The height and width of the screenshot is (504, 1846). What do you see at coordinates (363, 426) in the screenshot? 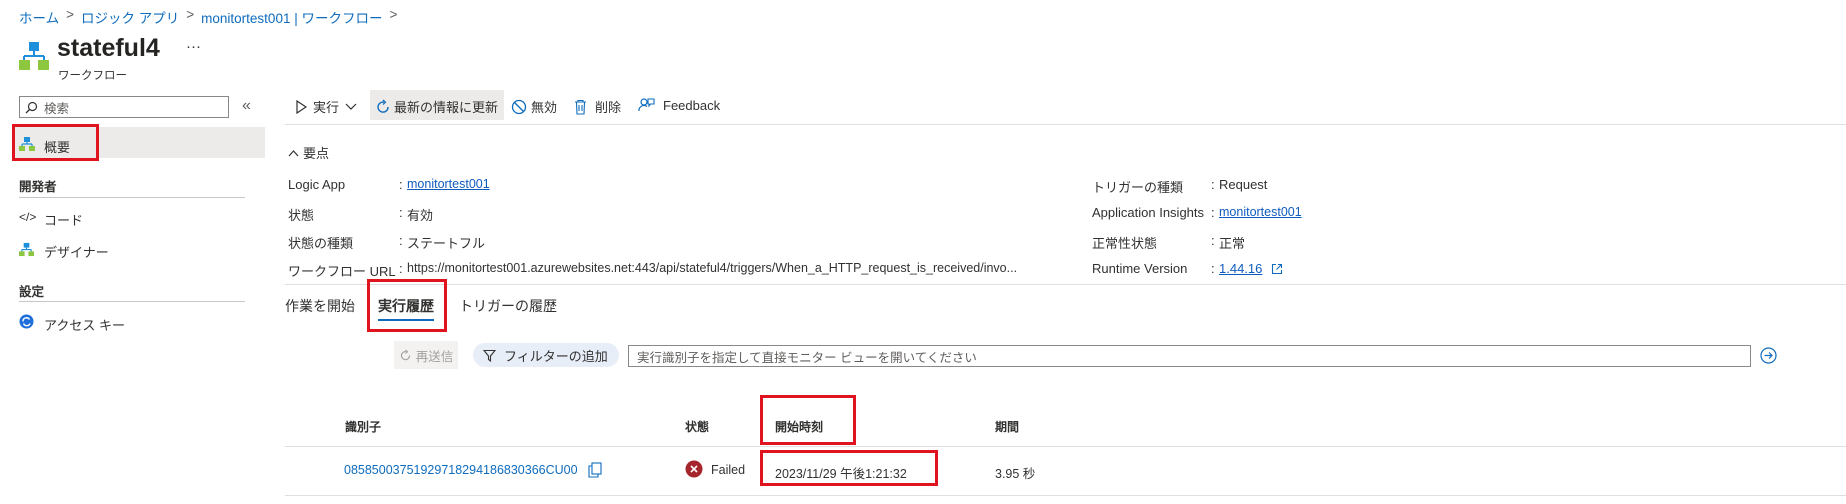
I see `column-header-id: 識別子` at bounding box center [363, 426].